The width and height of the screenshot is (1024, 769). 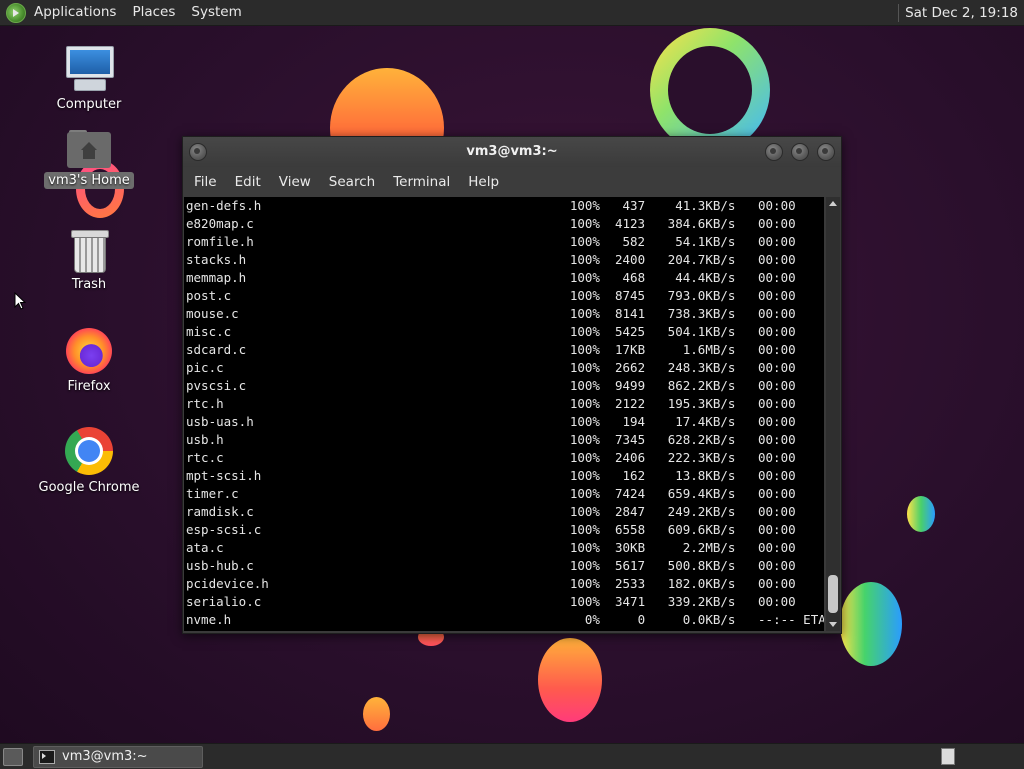 I want to click on panel-separator, so click(x=899, y=12).